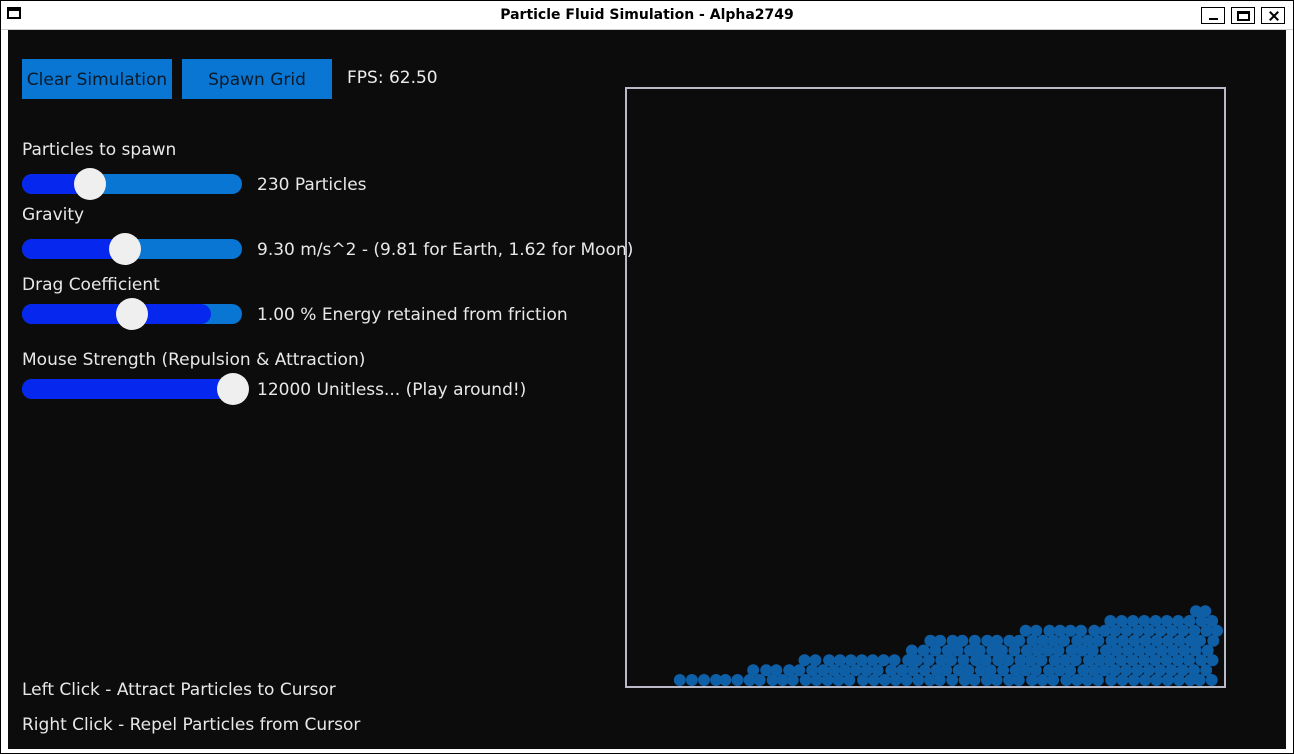 This screenshot has width=1294, height=754. Describe the element at coordinates (1213, 15) in the screenshot. I see `minimize-button` at that location.